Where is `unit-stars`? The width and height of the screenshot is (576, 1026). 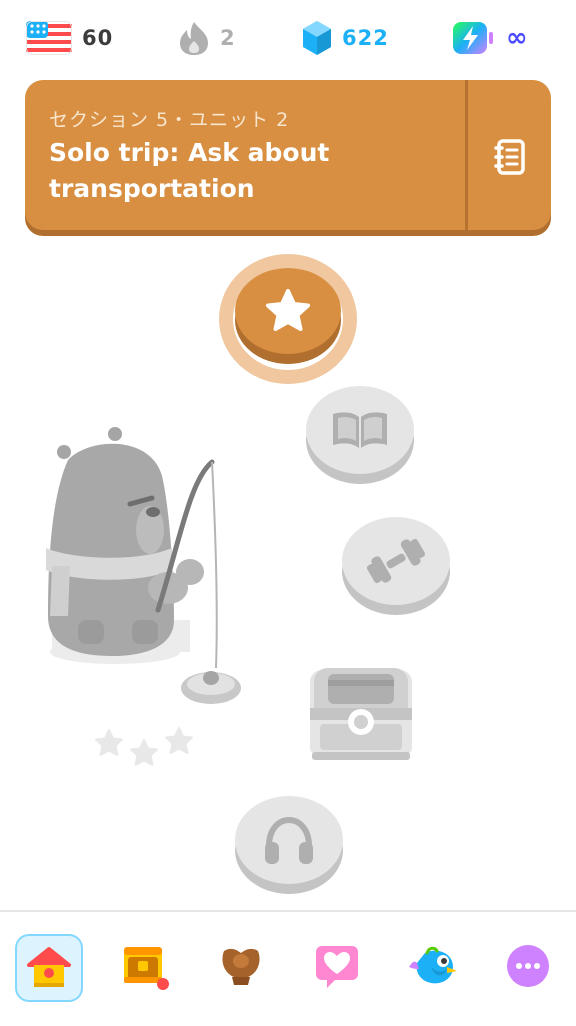
unit-stars is located at coordinates (146, 747).